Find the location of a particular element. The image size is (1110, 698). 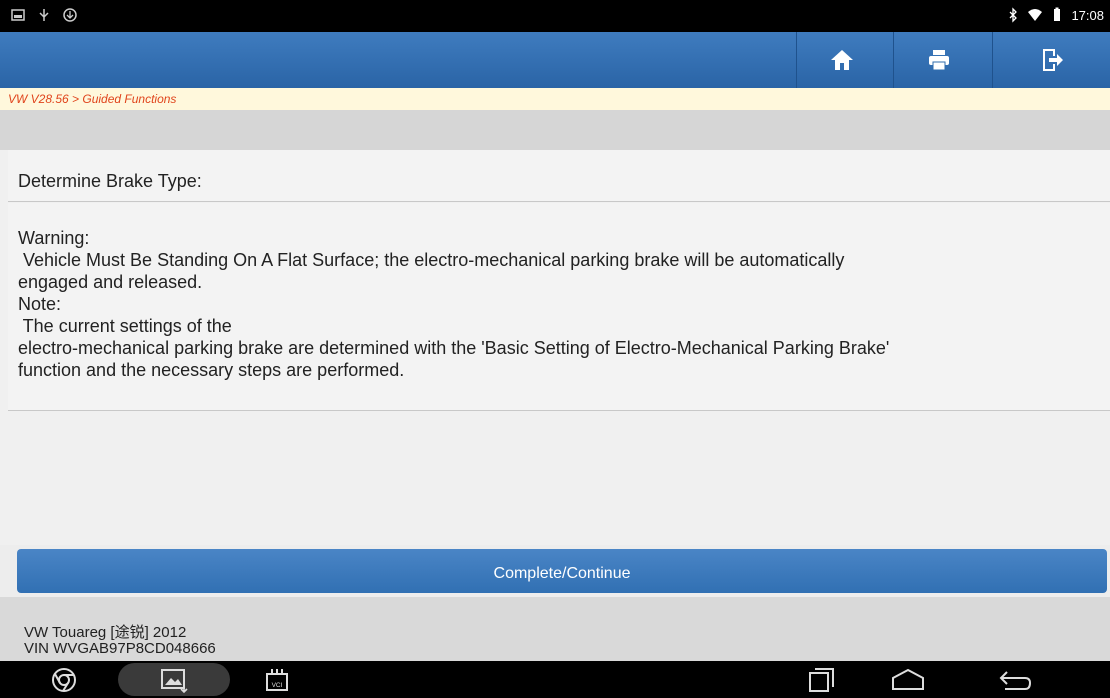

home-icon is located at coordinates (842, 60).